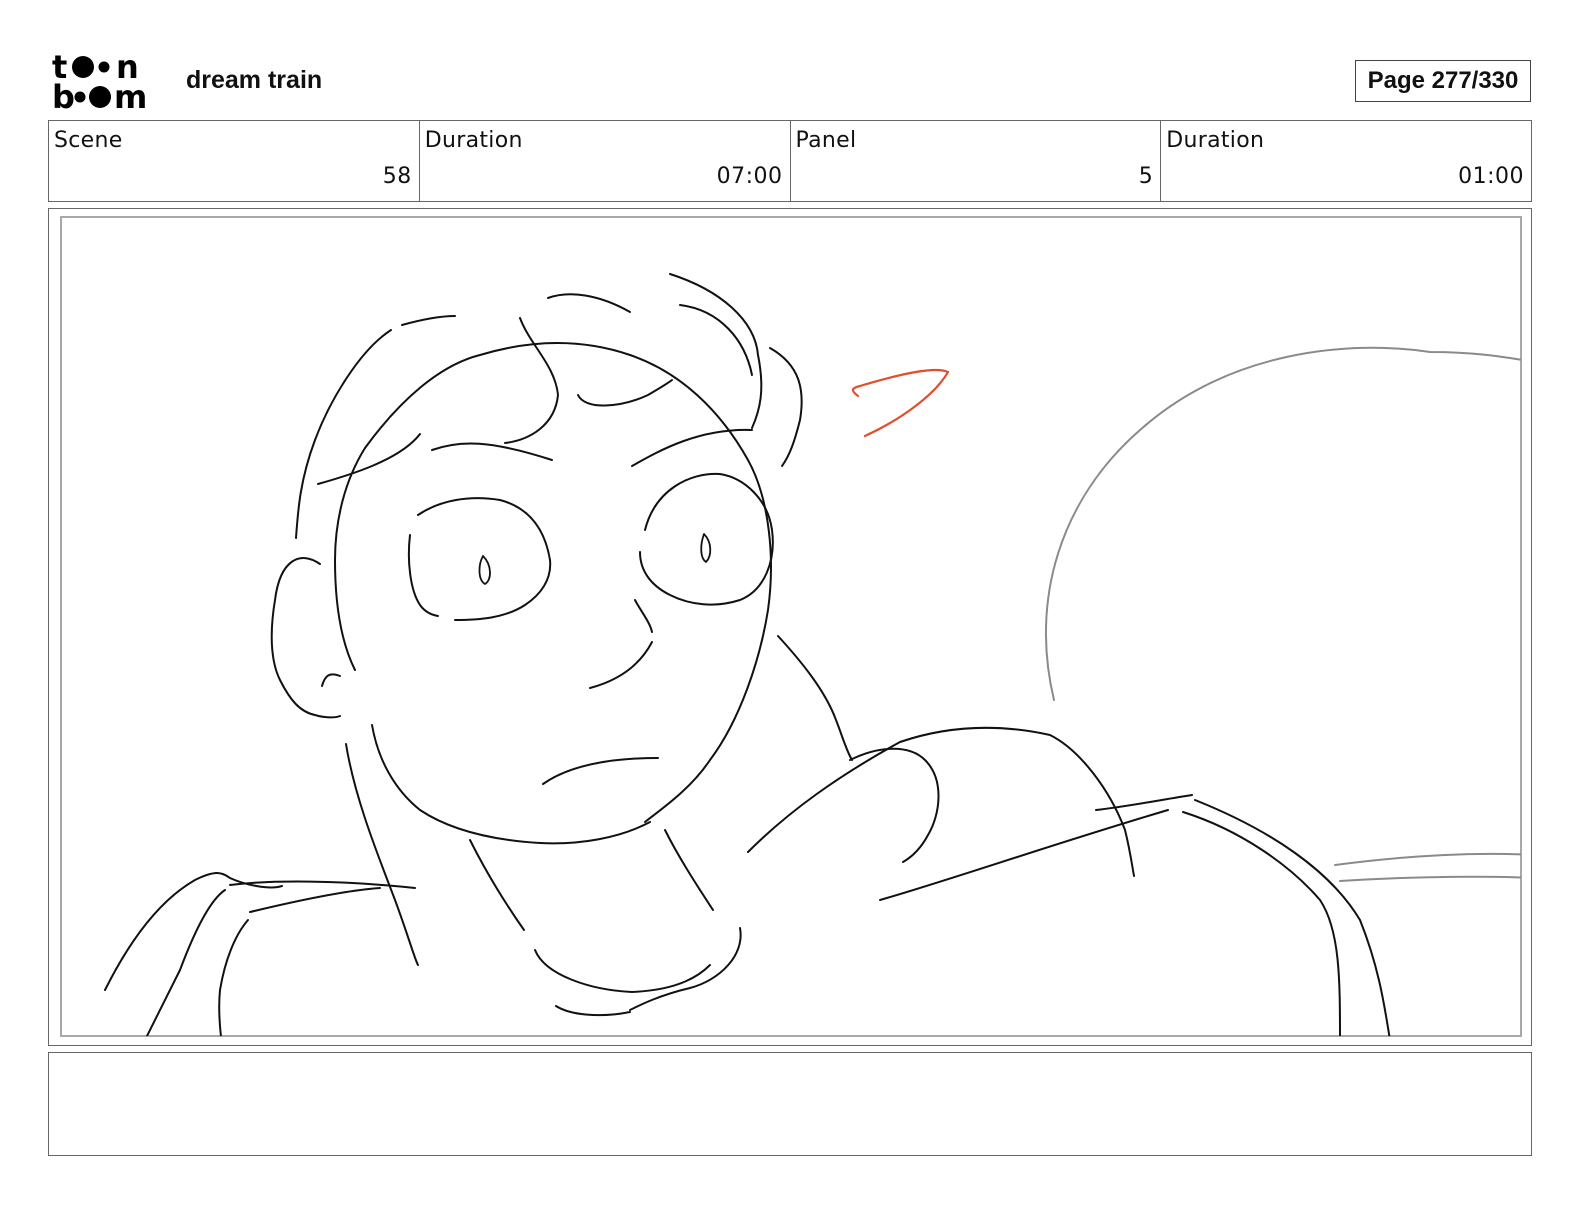  I want to click on svg-text: m, so click(130, 95).